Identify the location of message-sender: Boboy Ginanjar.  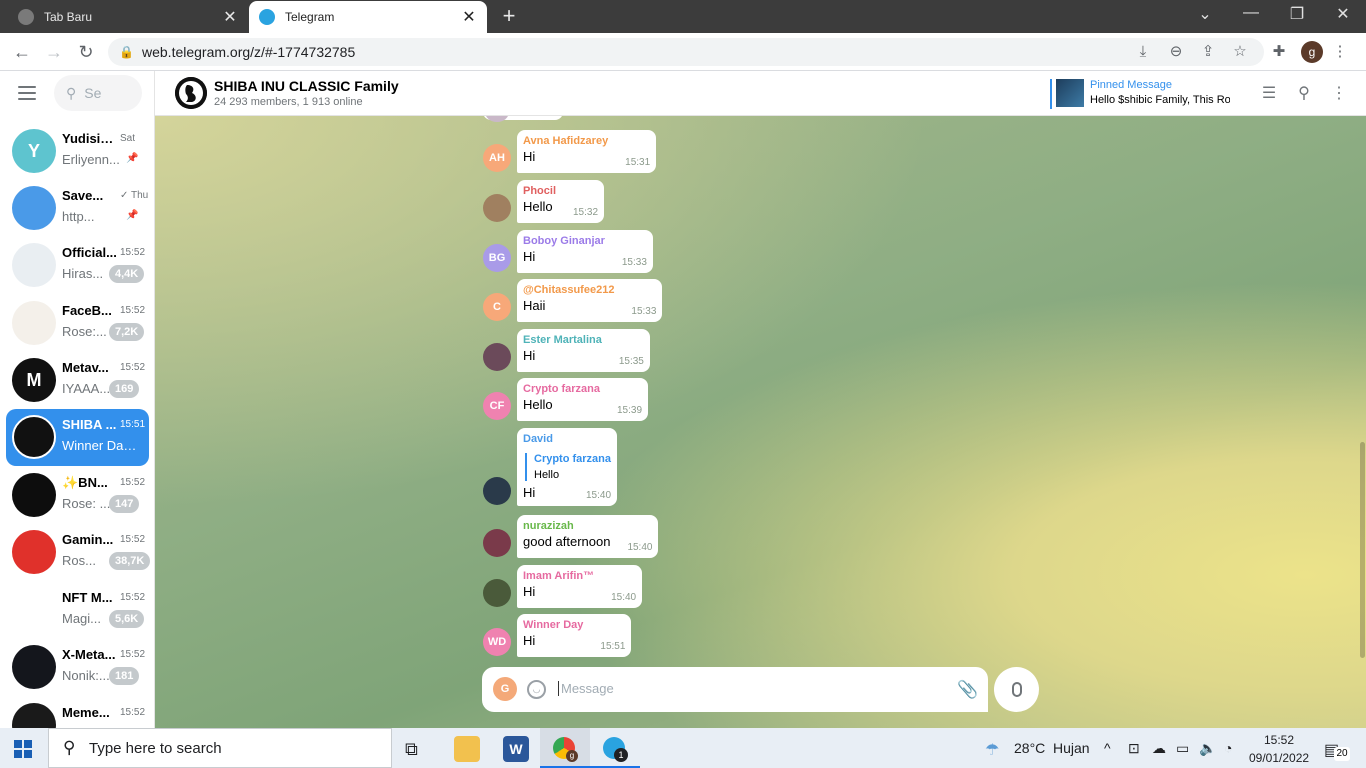
(564, 241).